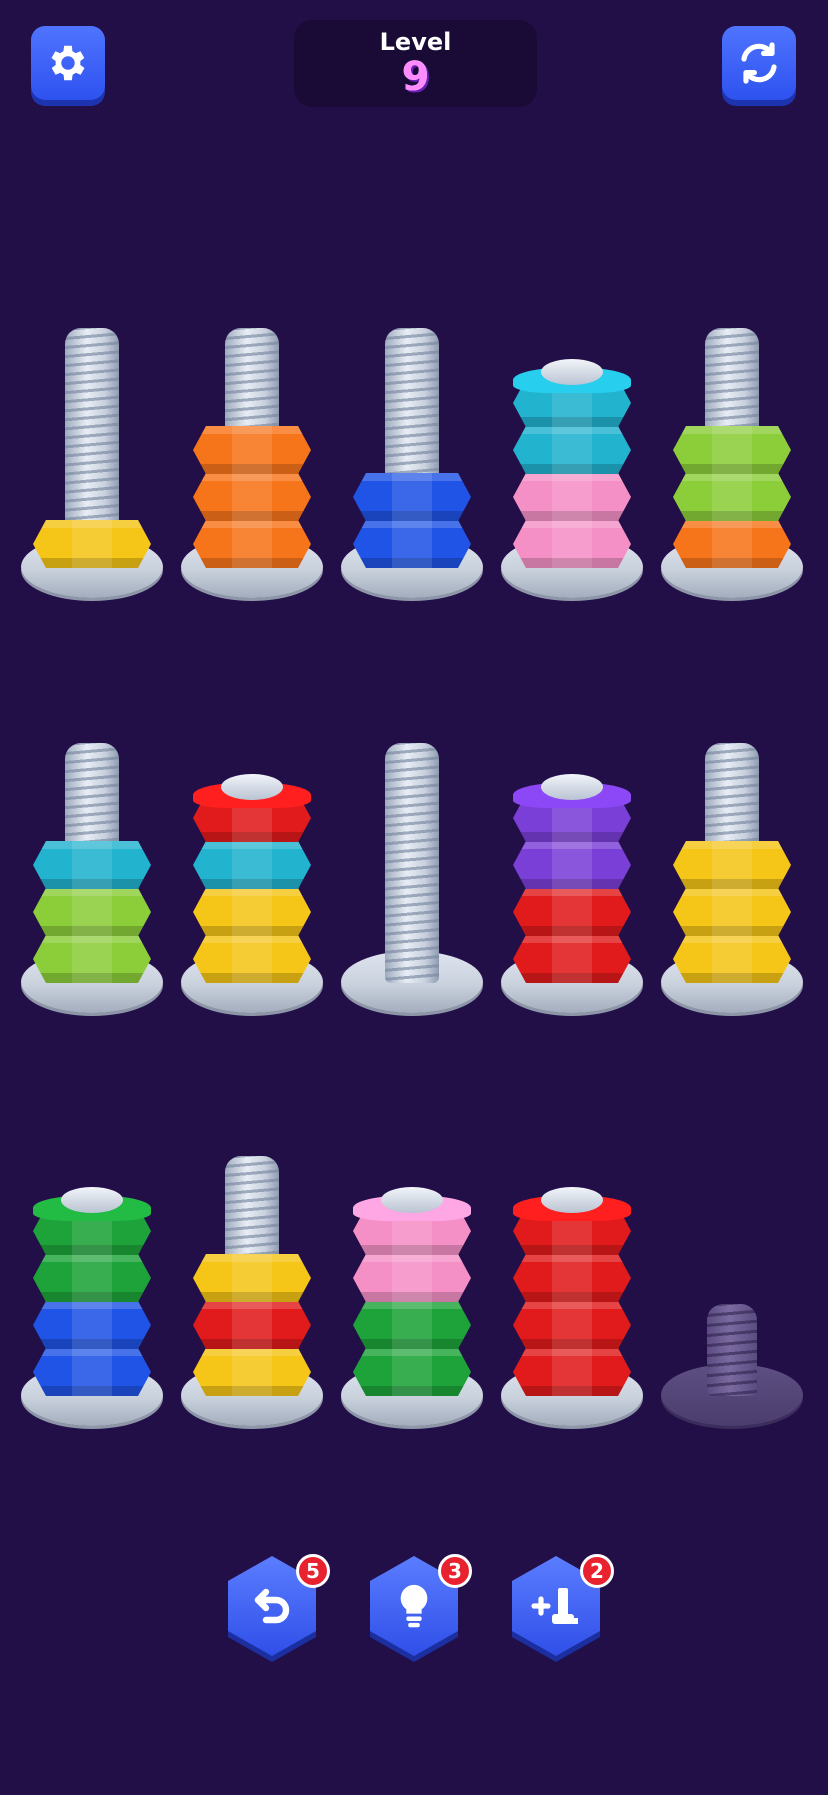  I want to click on level-number: 9, so click(415, 76).